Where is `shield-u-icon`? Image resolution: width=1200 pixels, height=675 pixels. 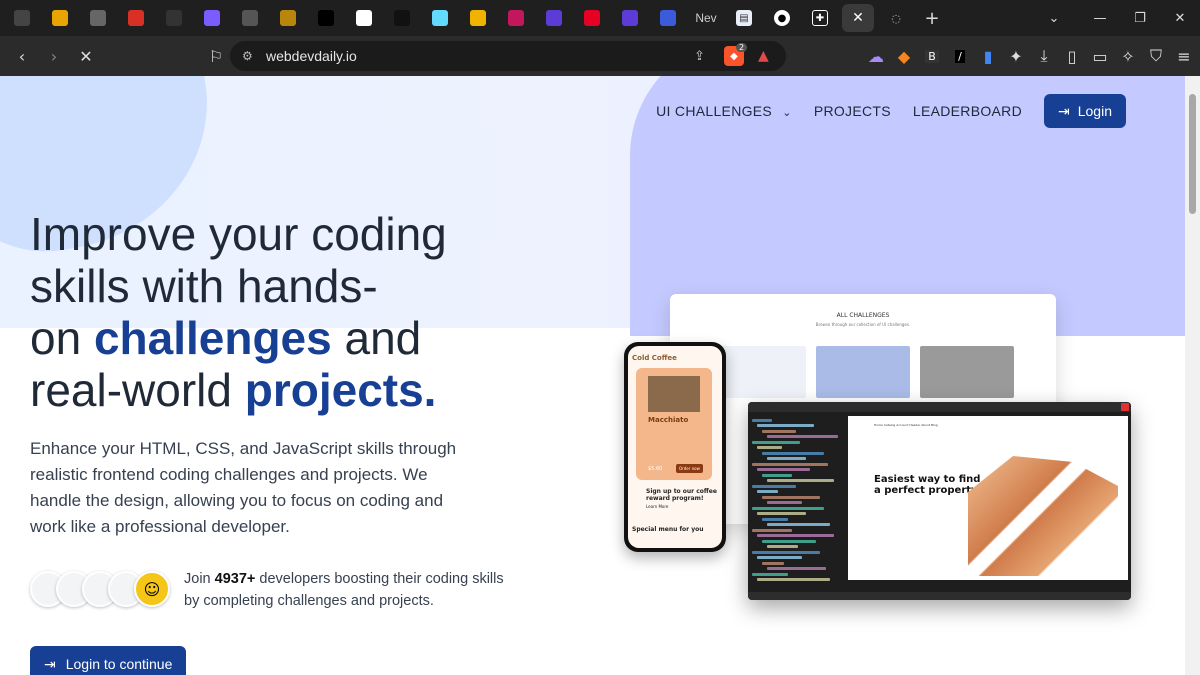
shield-u-icon is located at coordinates (60, 18).